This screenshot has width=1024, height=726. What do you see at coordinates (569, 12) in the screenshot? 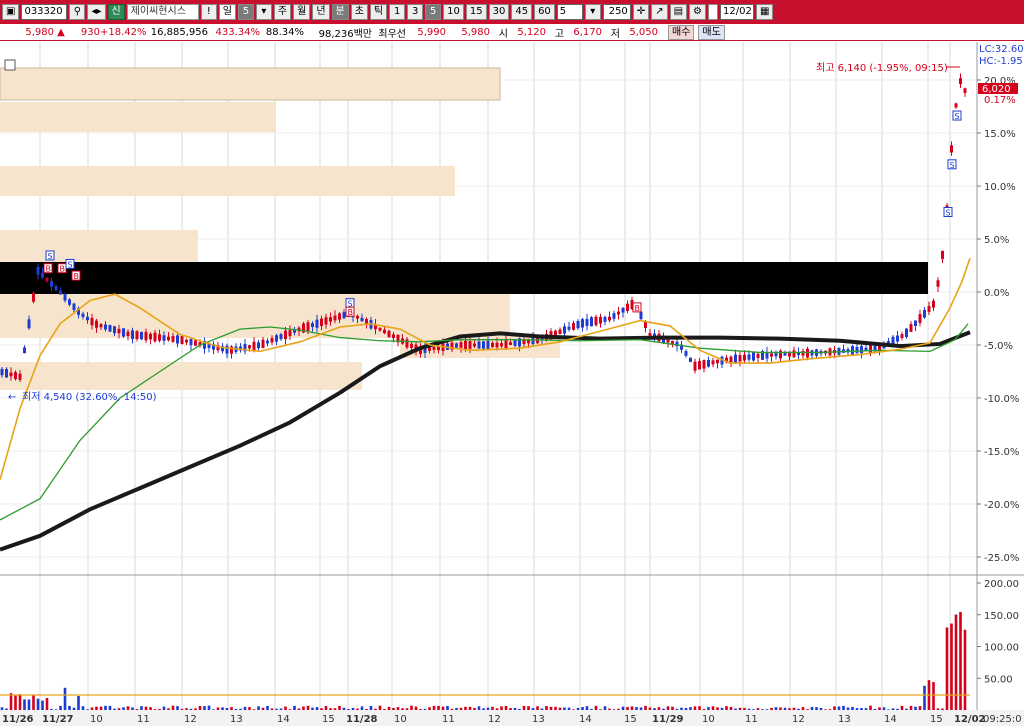
I see `interval-input: 5` at bounding box center [569, 12].